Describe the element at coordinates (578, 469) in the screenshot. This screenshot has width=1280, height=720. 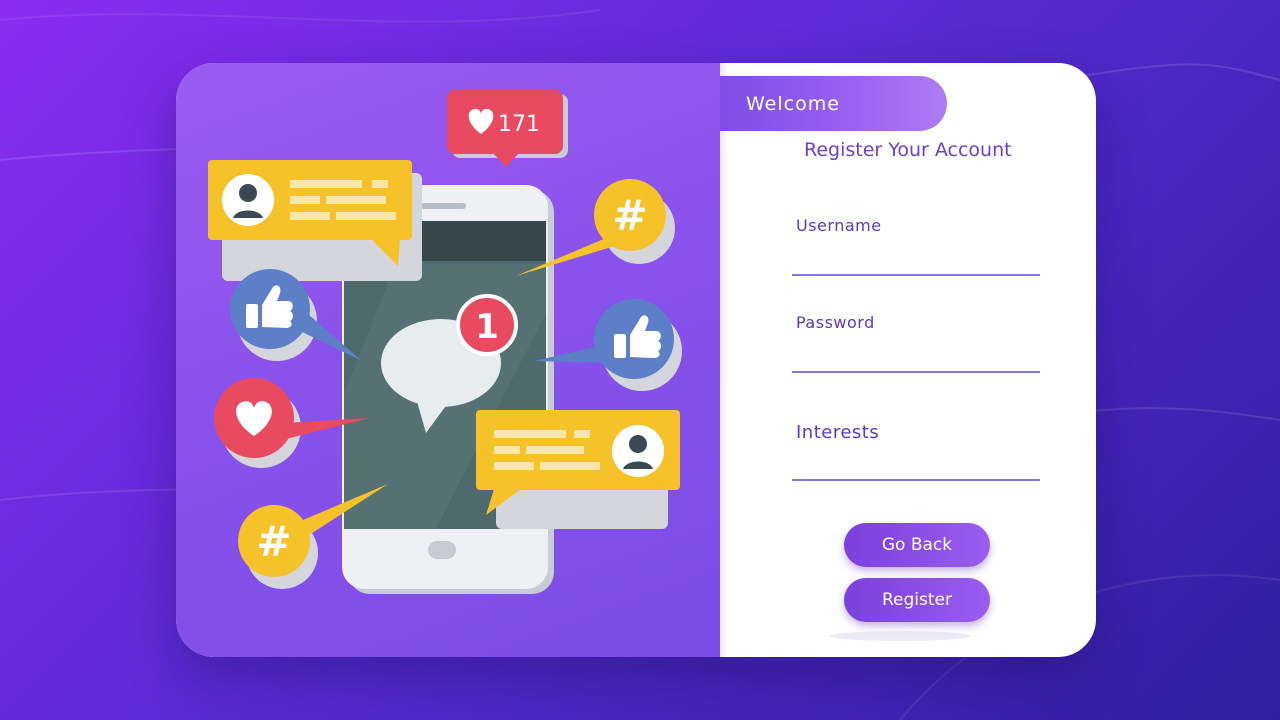
I see `profile-card-bottom` at that location.